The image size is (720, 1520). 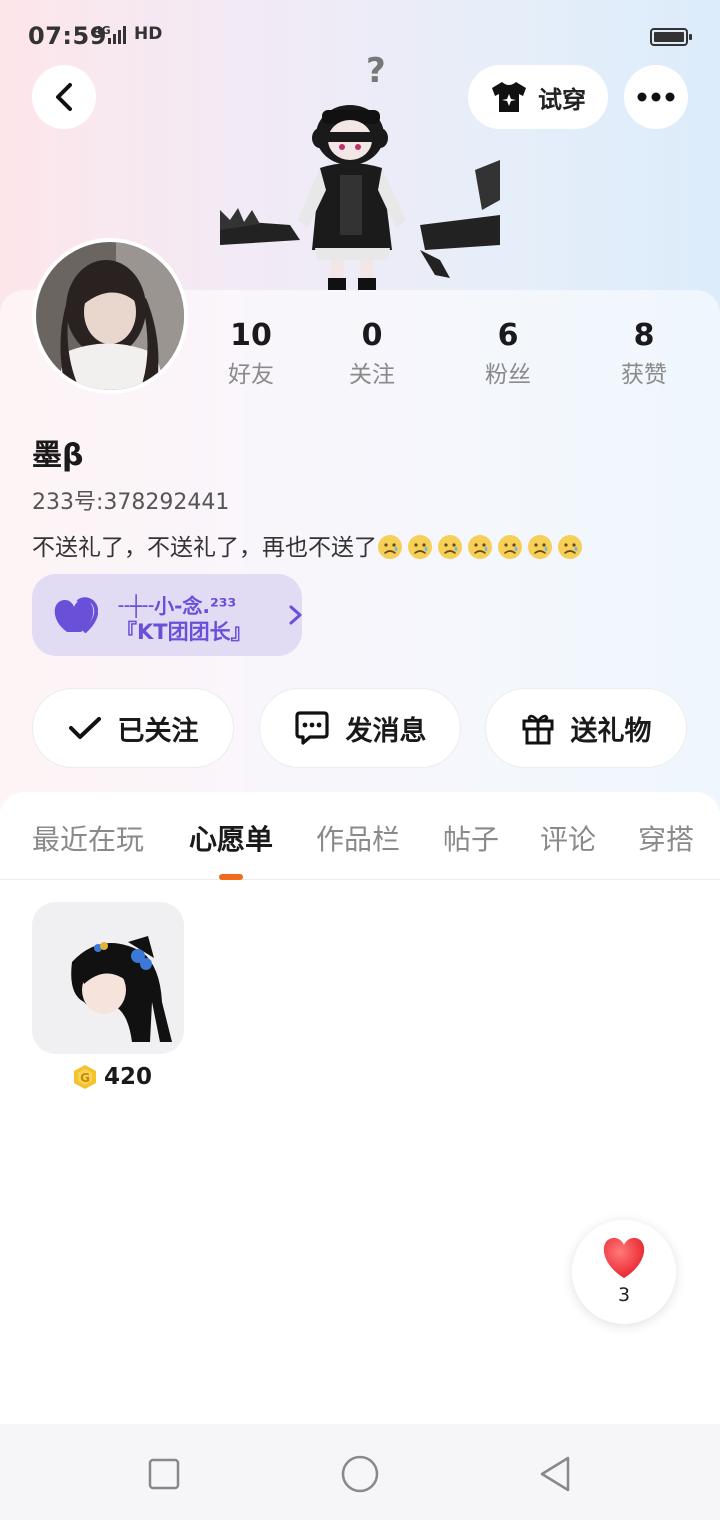 I want to click on send-gift-button: 送礼物, so click(x=586, y=728).